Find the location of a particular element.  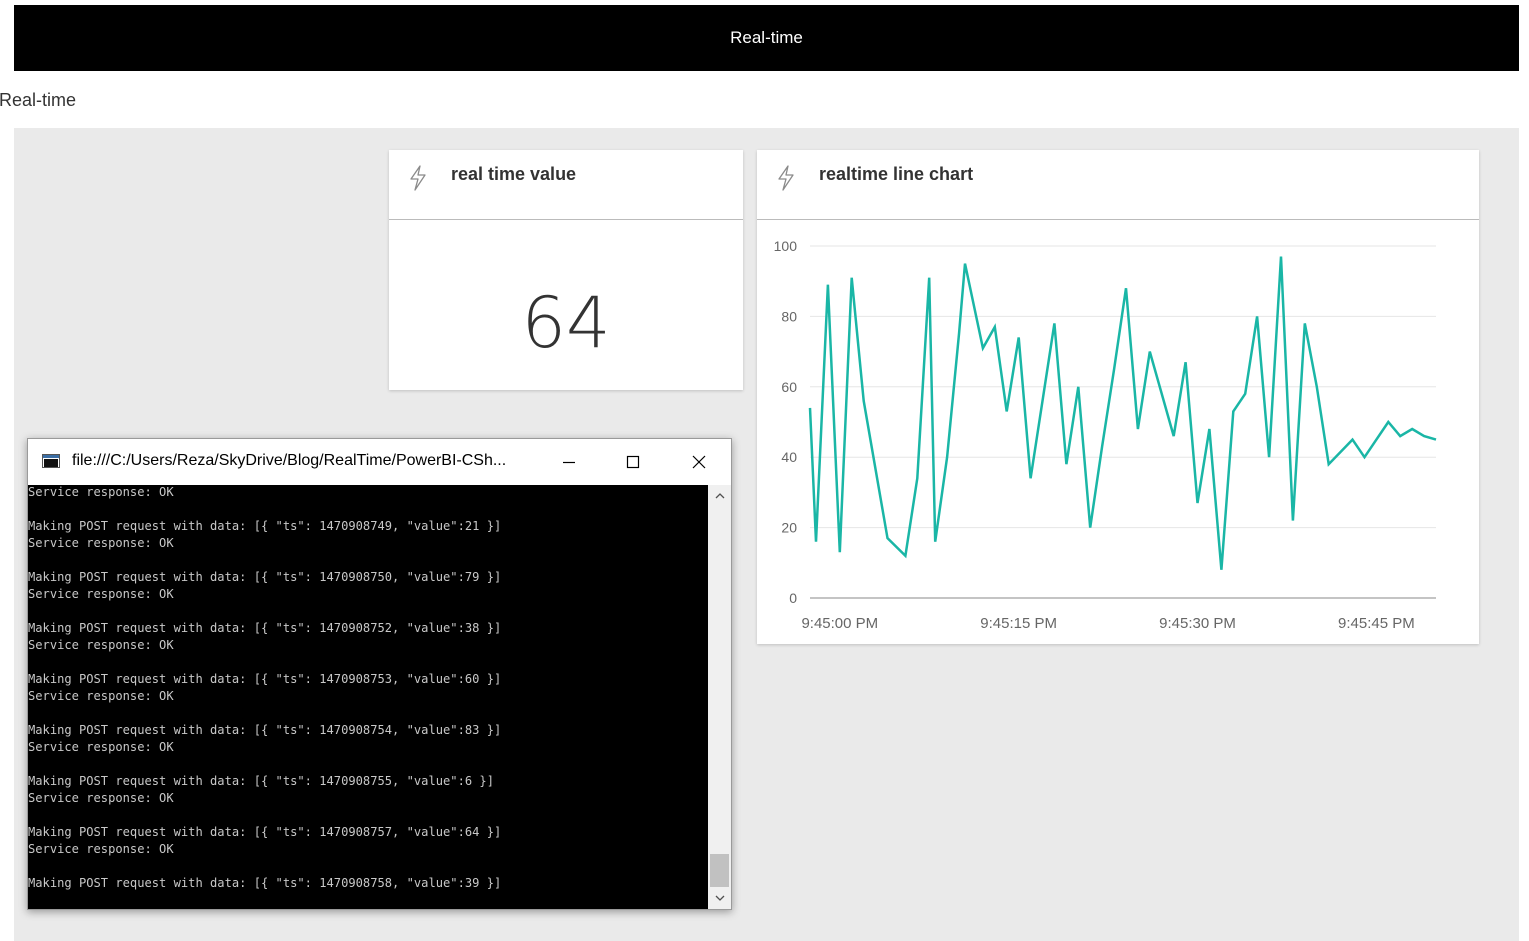

card-tile-title: real time value is located at coordinates (514, 174).